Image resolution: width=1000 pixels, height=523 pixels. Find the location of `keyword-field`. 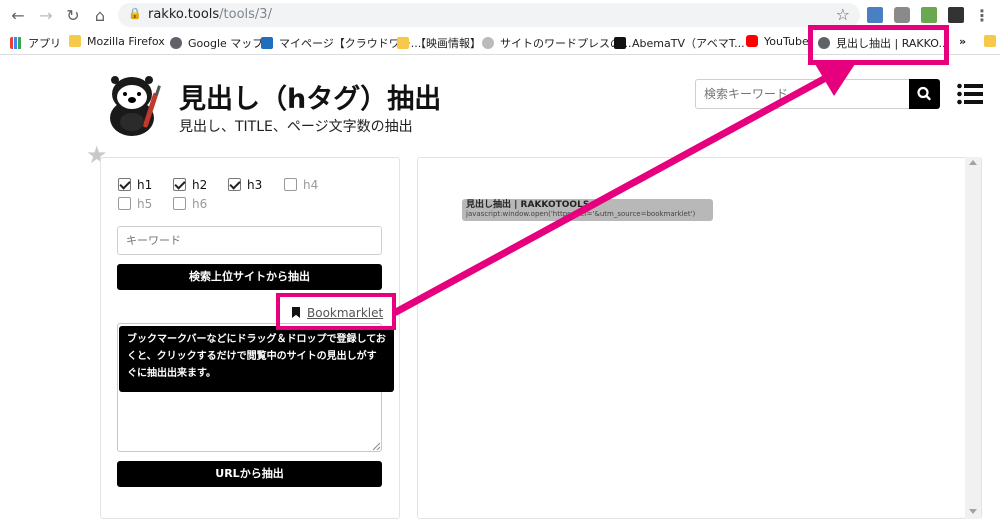

keyword-field is located at coordinates (249, 240).